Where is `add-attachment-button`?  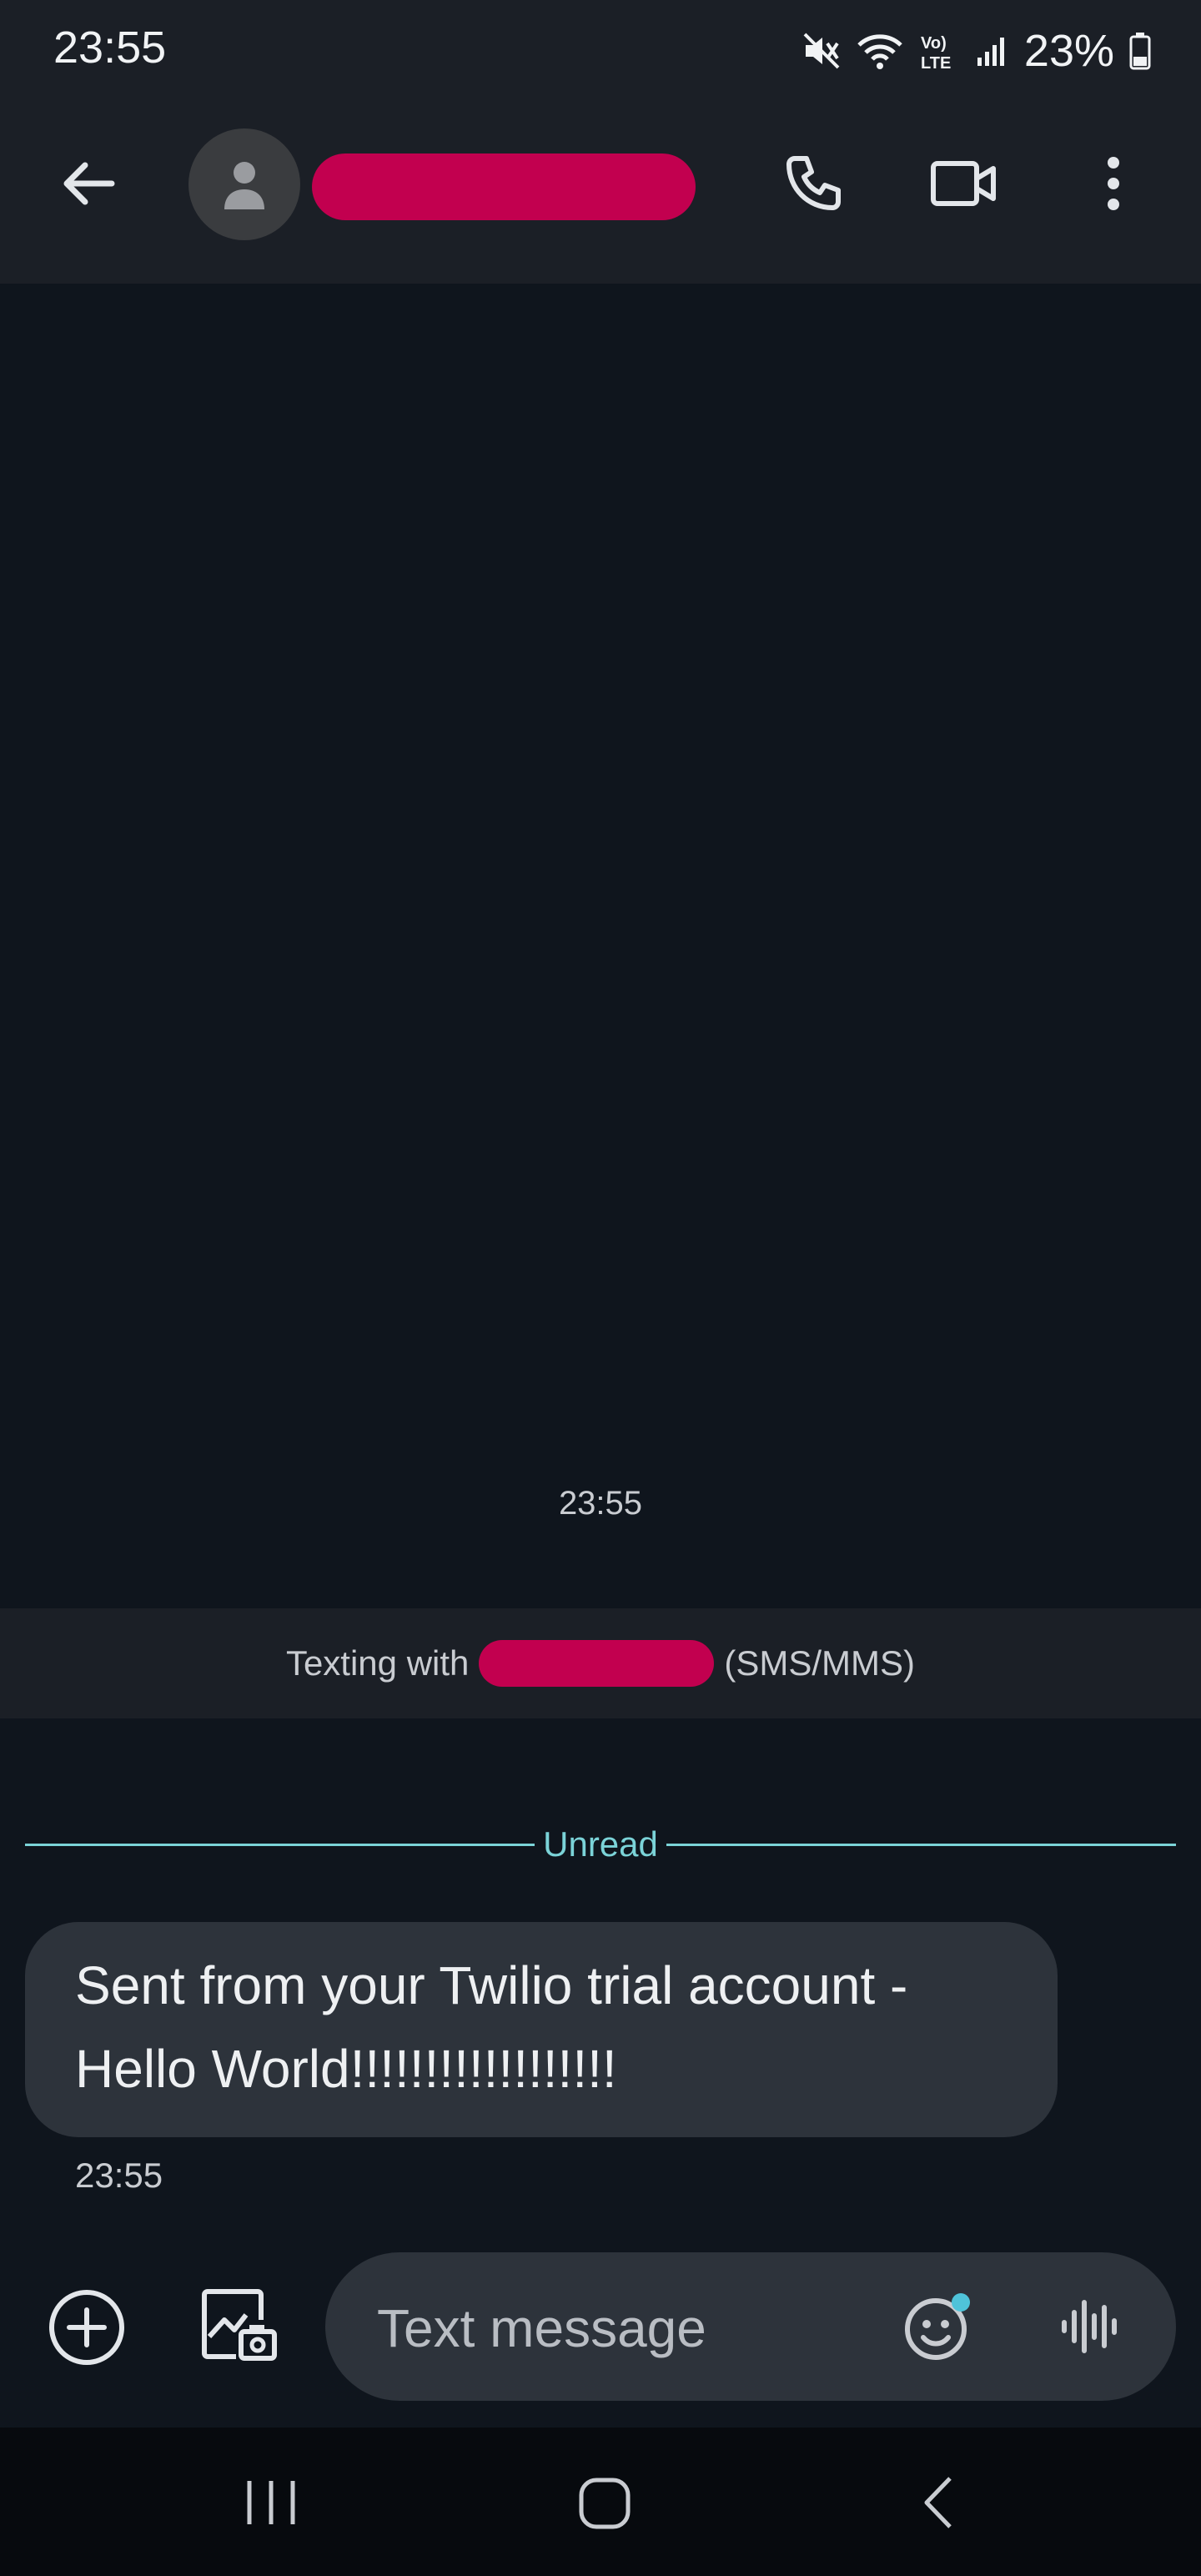
add-attachment-button is located at coordinates (87, 2327).